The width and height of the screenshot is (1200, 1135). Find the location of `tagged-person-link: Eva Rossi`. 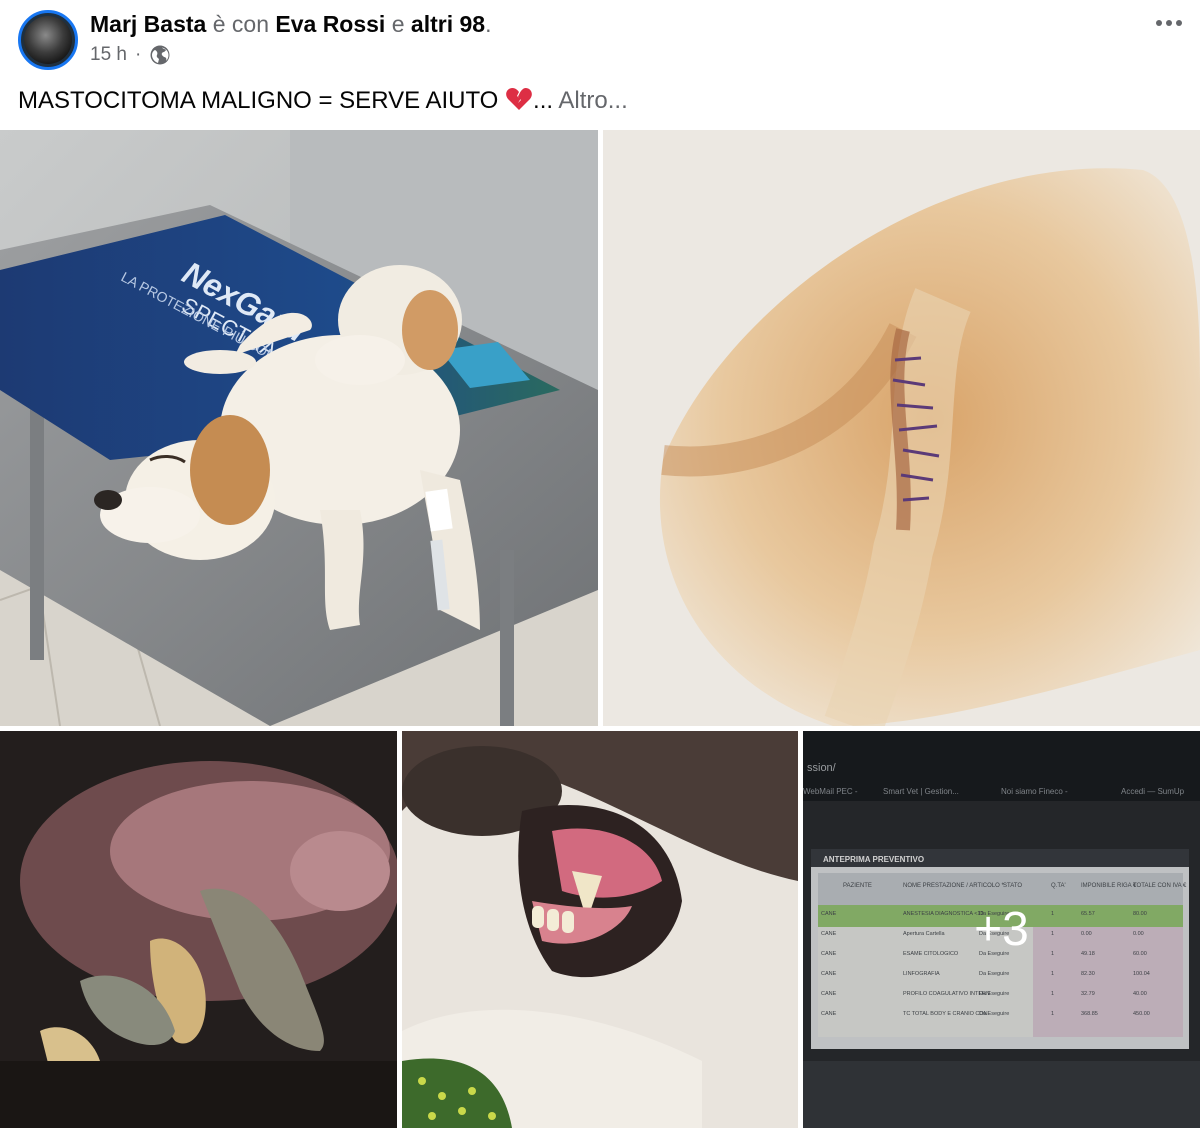

tagged-person-link: Eva Rossi is located at coordinates (330, 24).